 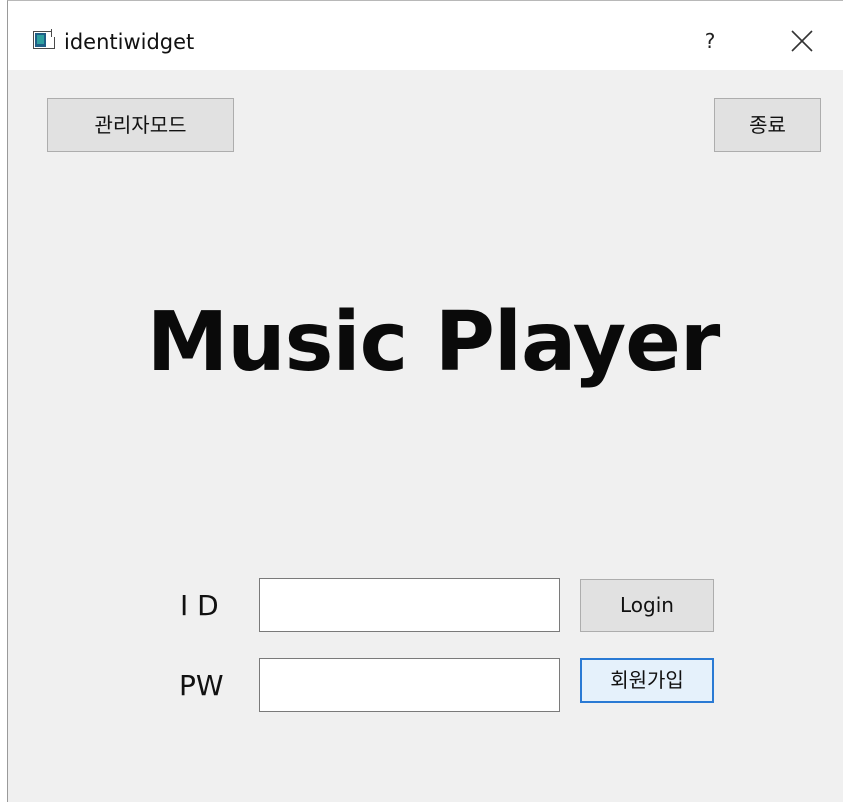 I want to click on admin-mode-button: 관리자모드, so click(x=140, y=125).